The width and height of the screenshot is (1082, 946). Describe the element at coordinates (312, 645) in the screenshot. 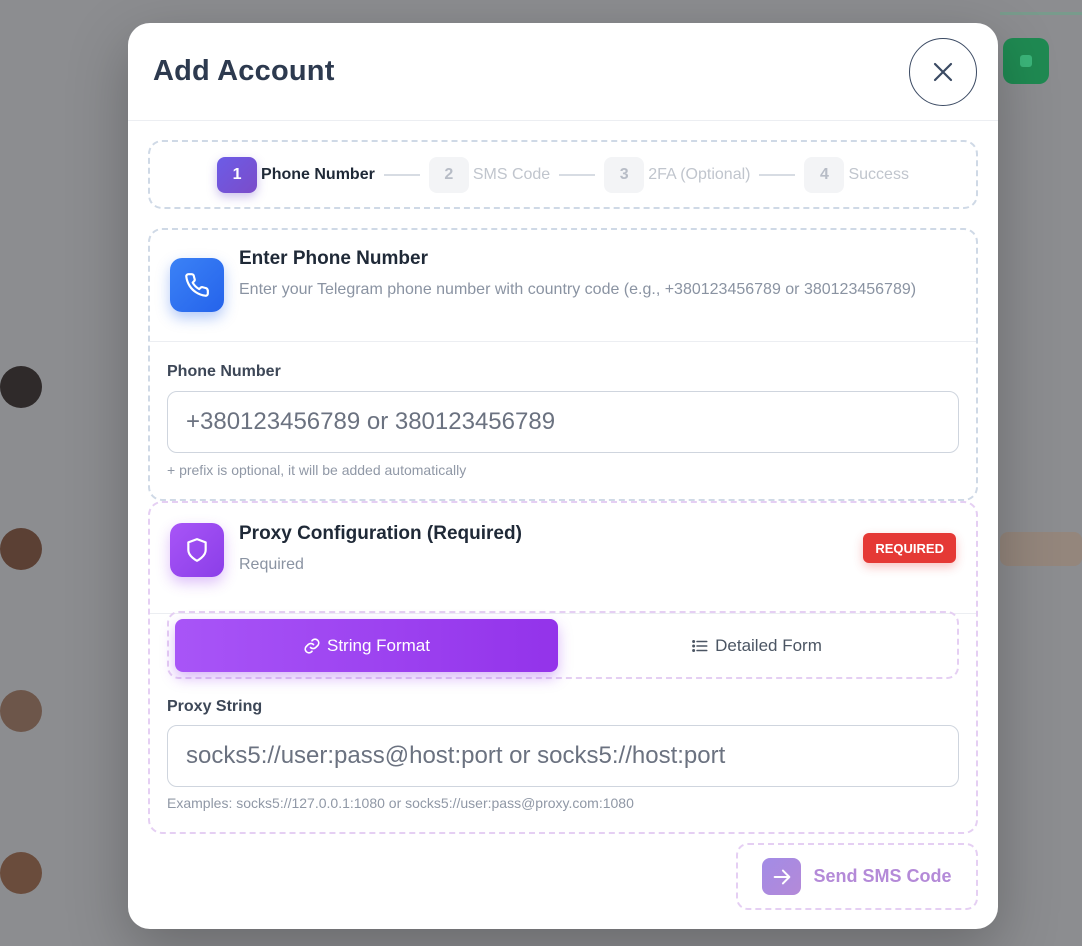

I see `link-icon` at that location.